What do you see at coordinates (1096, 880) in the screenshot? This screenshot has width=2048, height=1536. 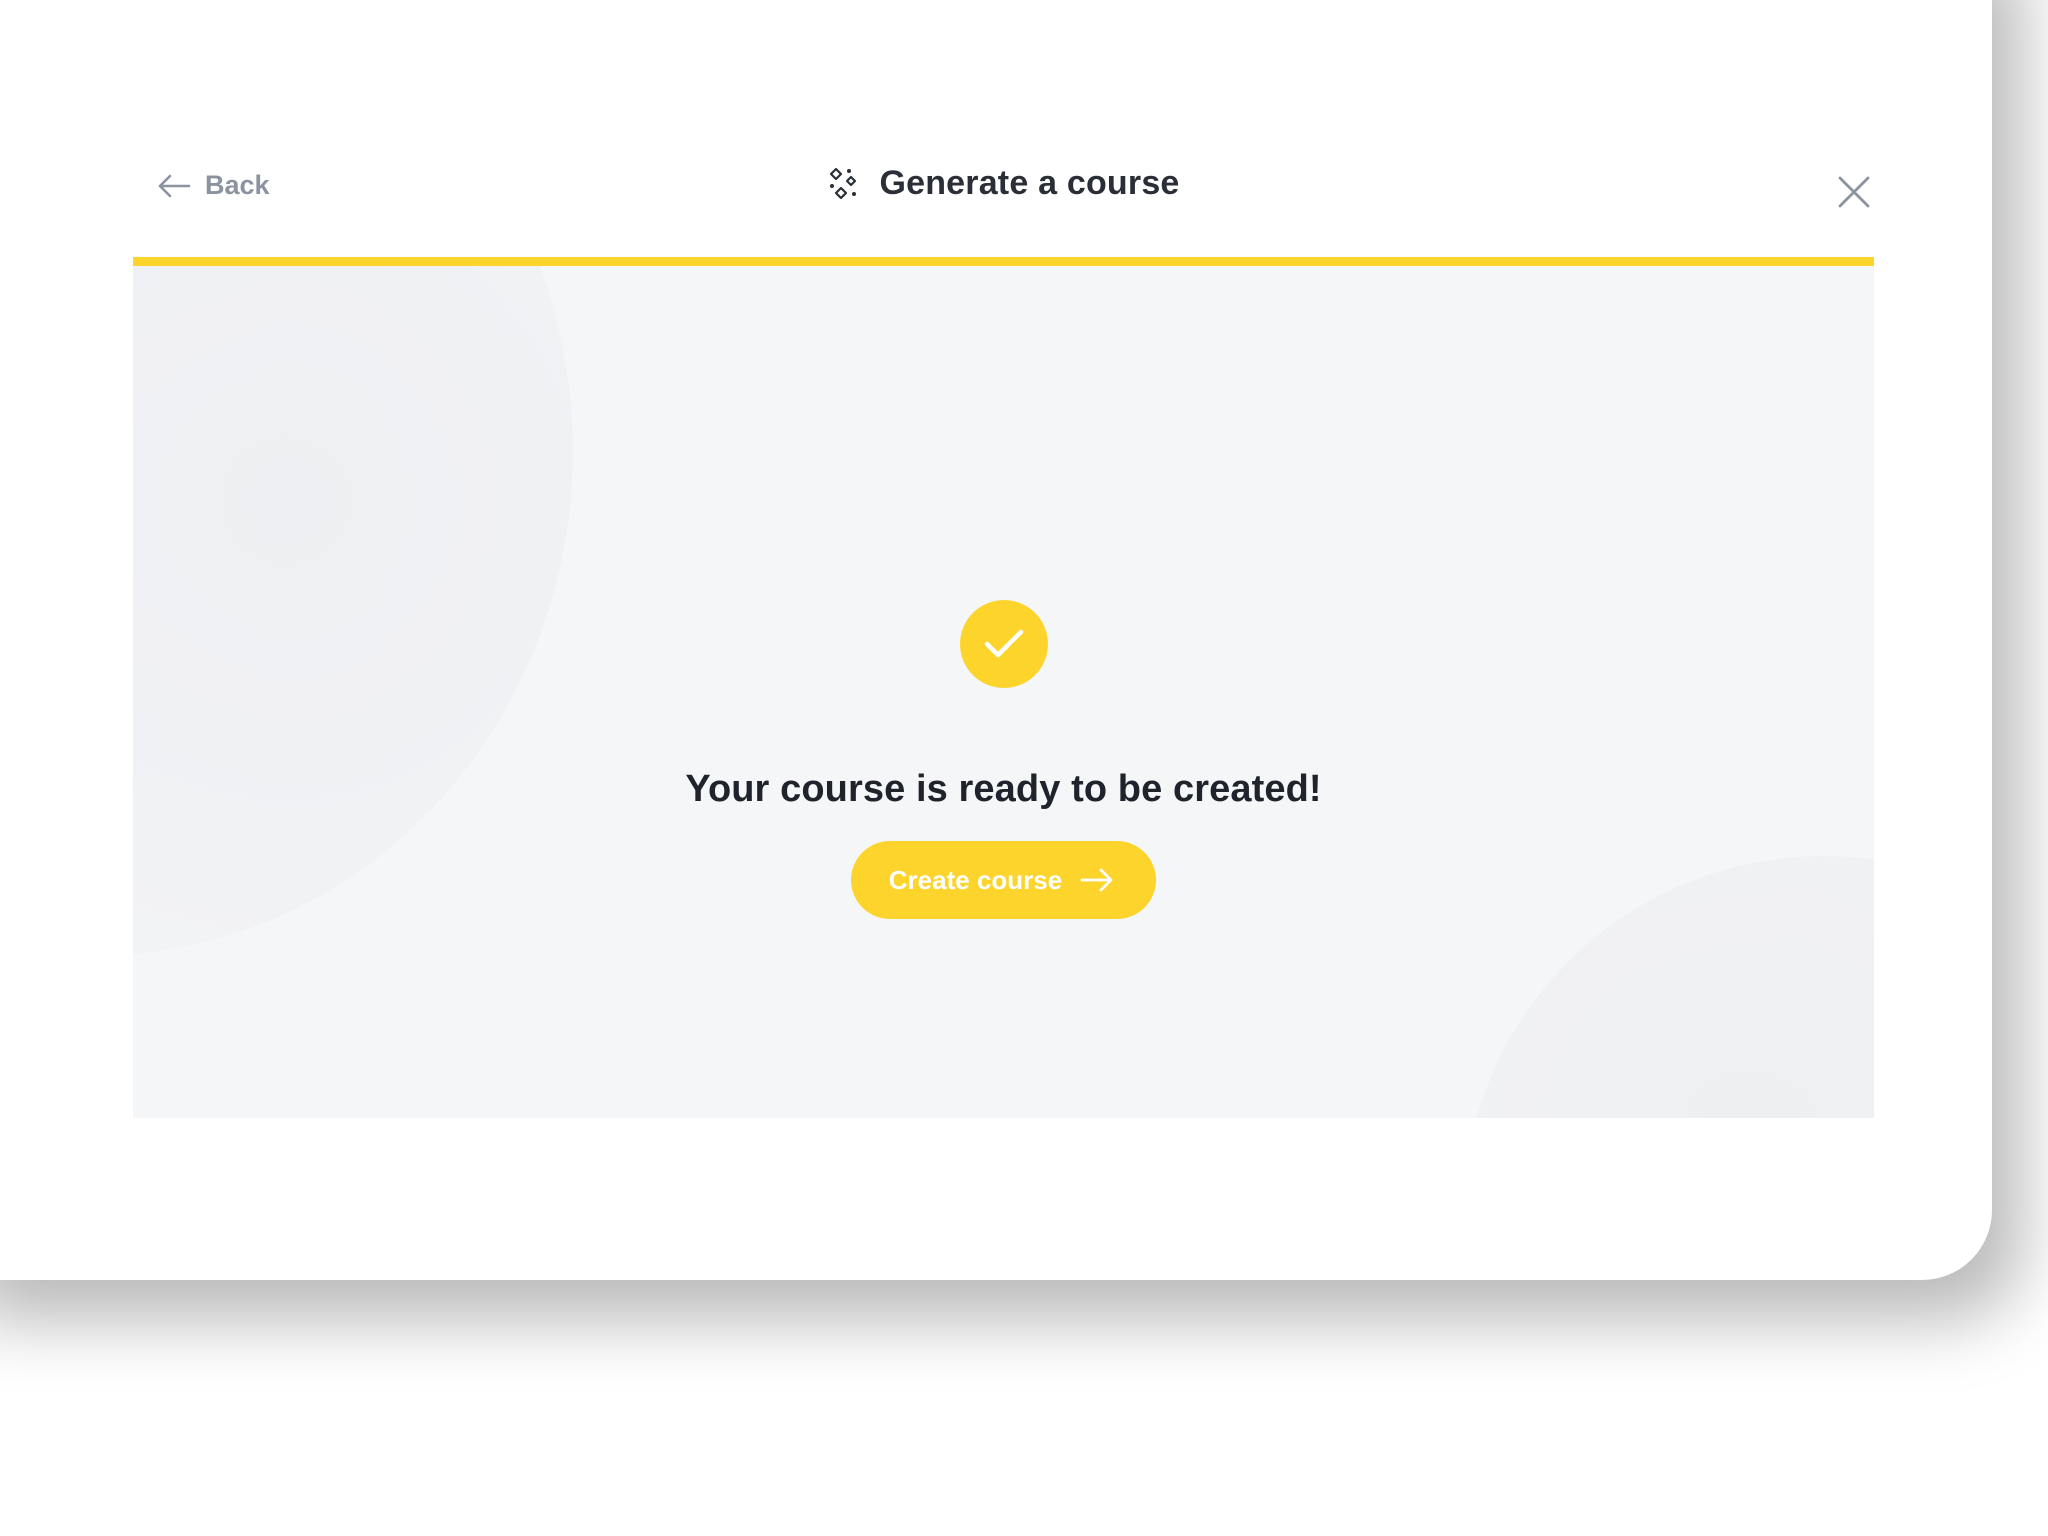 I see `arrow-right-icon` at bounding box center [1096, 880].